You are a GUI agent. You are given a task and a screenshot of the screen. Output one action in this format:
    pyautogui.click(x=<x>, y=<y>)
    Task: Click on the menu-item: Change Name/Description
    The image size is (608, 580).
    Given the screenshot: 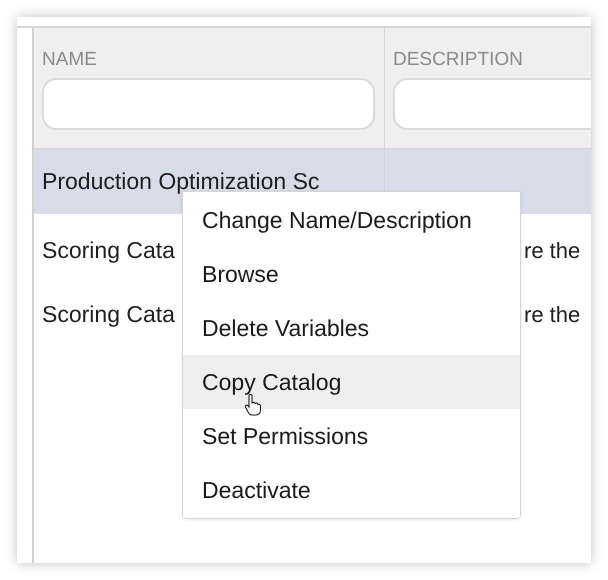 What is the action you would take?
    pyautogui.click(x=351, y=220)
    